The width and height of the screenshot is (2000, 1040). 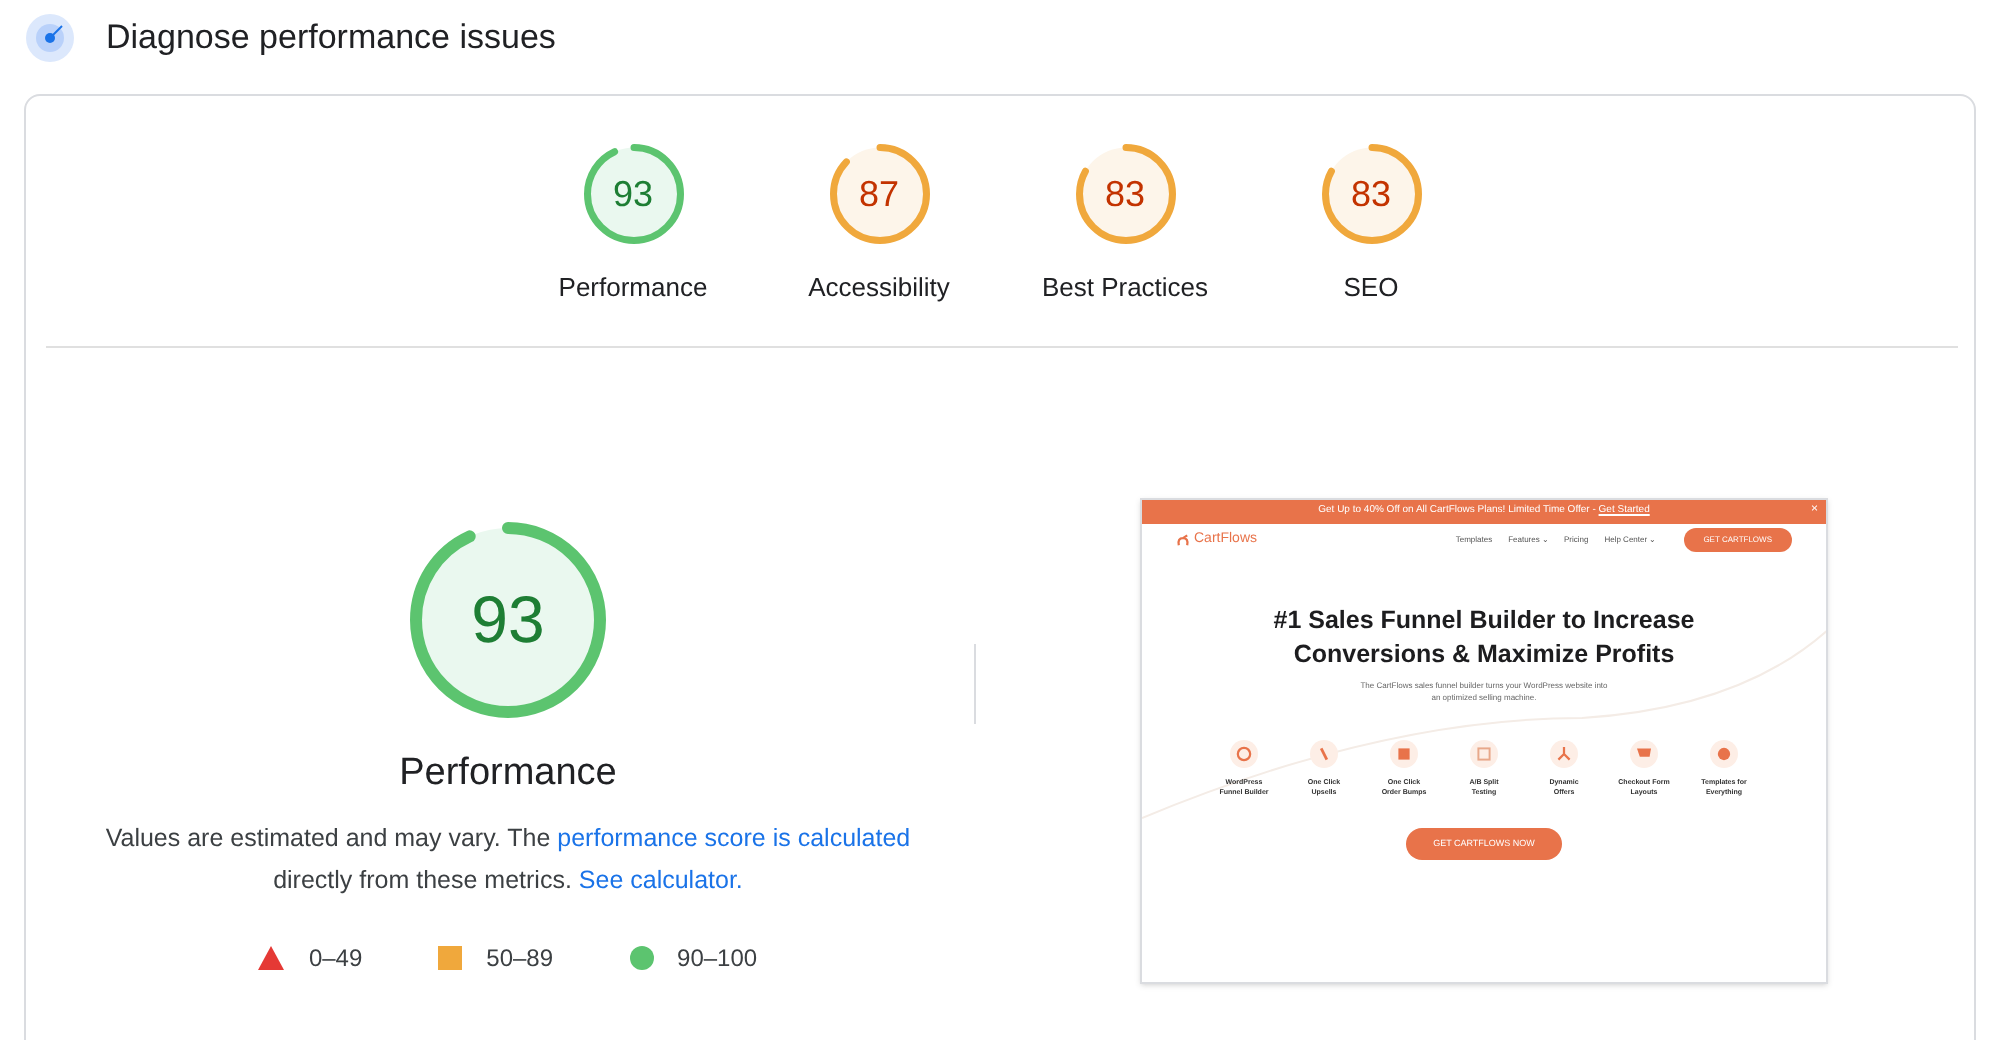 What do you see at coordinates (1183, 540) in the screenshot?
I see `logo-icon` at bounding box center [1183, 540].